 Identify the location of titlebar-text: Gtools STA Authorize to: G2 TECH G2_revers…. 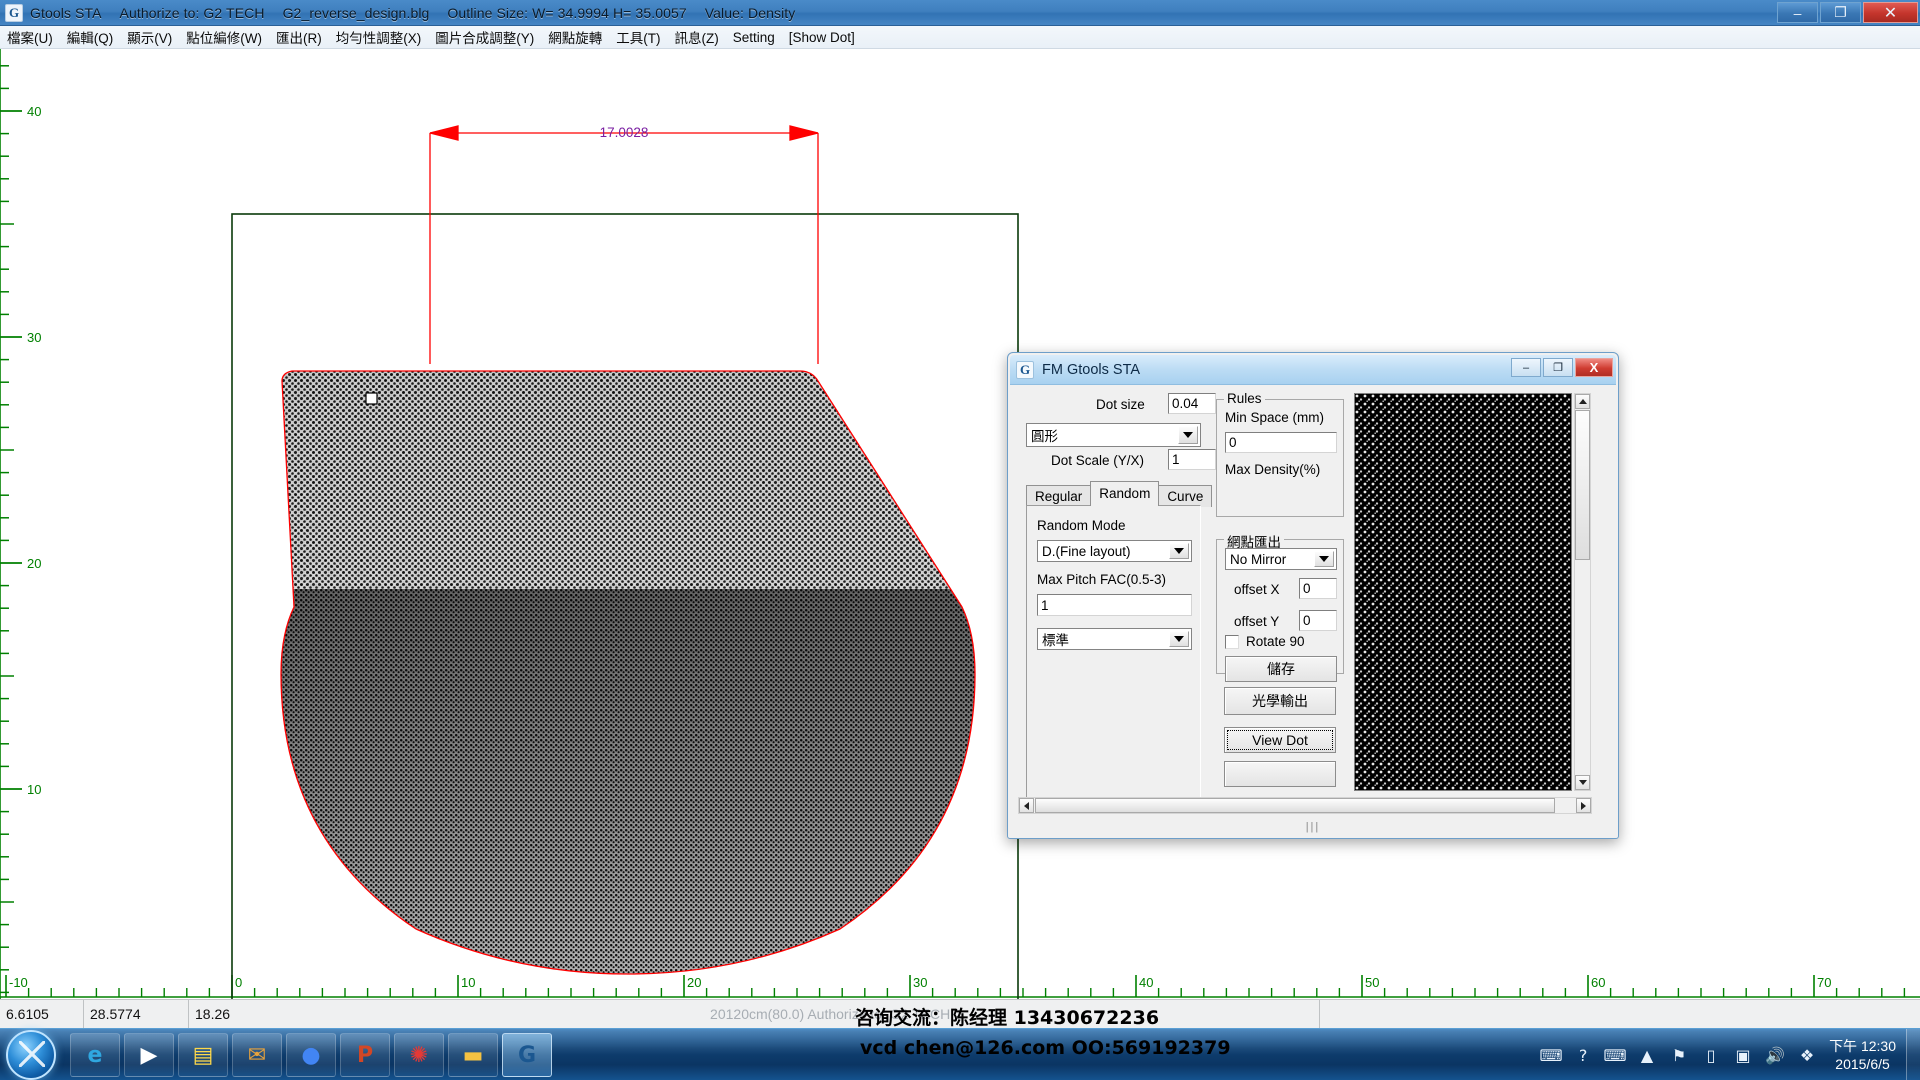
(421, 13).